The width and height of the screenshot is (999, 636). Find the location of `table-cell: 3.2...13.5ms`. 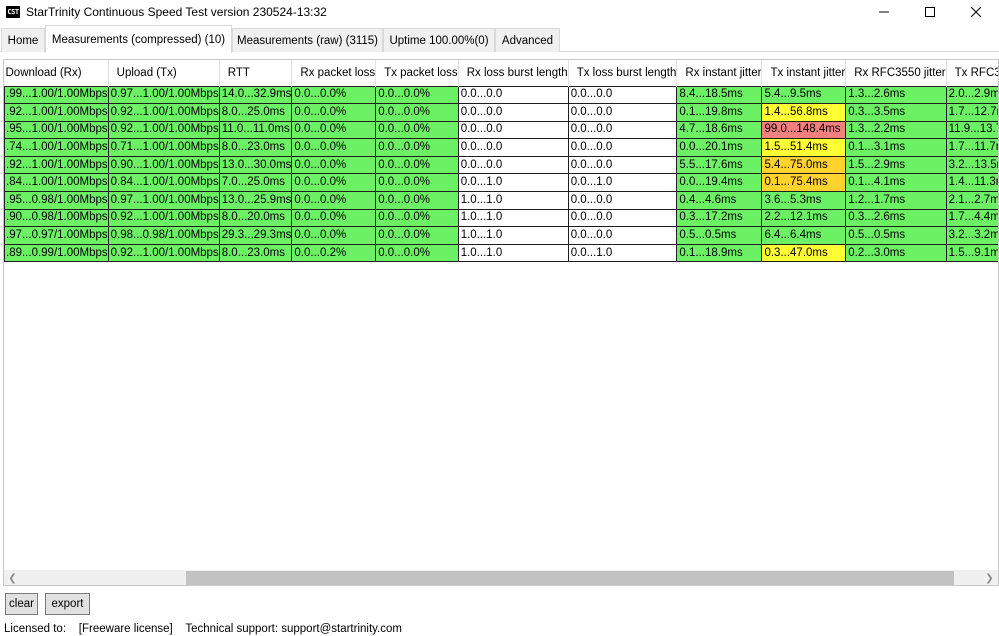

table-cell: 3.2...13.5ms is located at coordinates (971, 165).